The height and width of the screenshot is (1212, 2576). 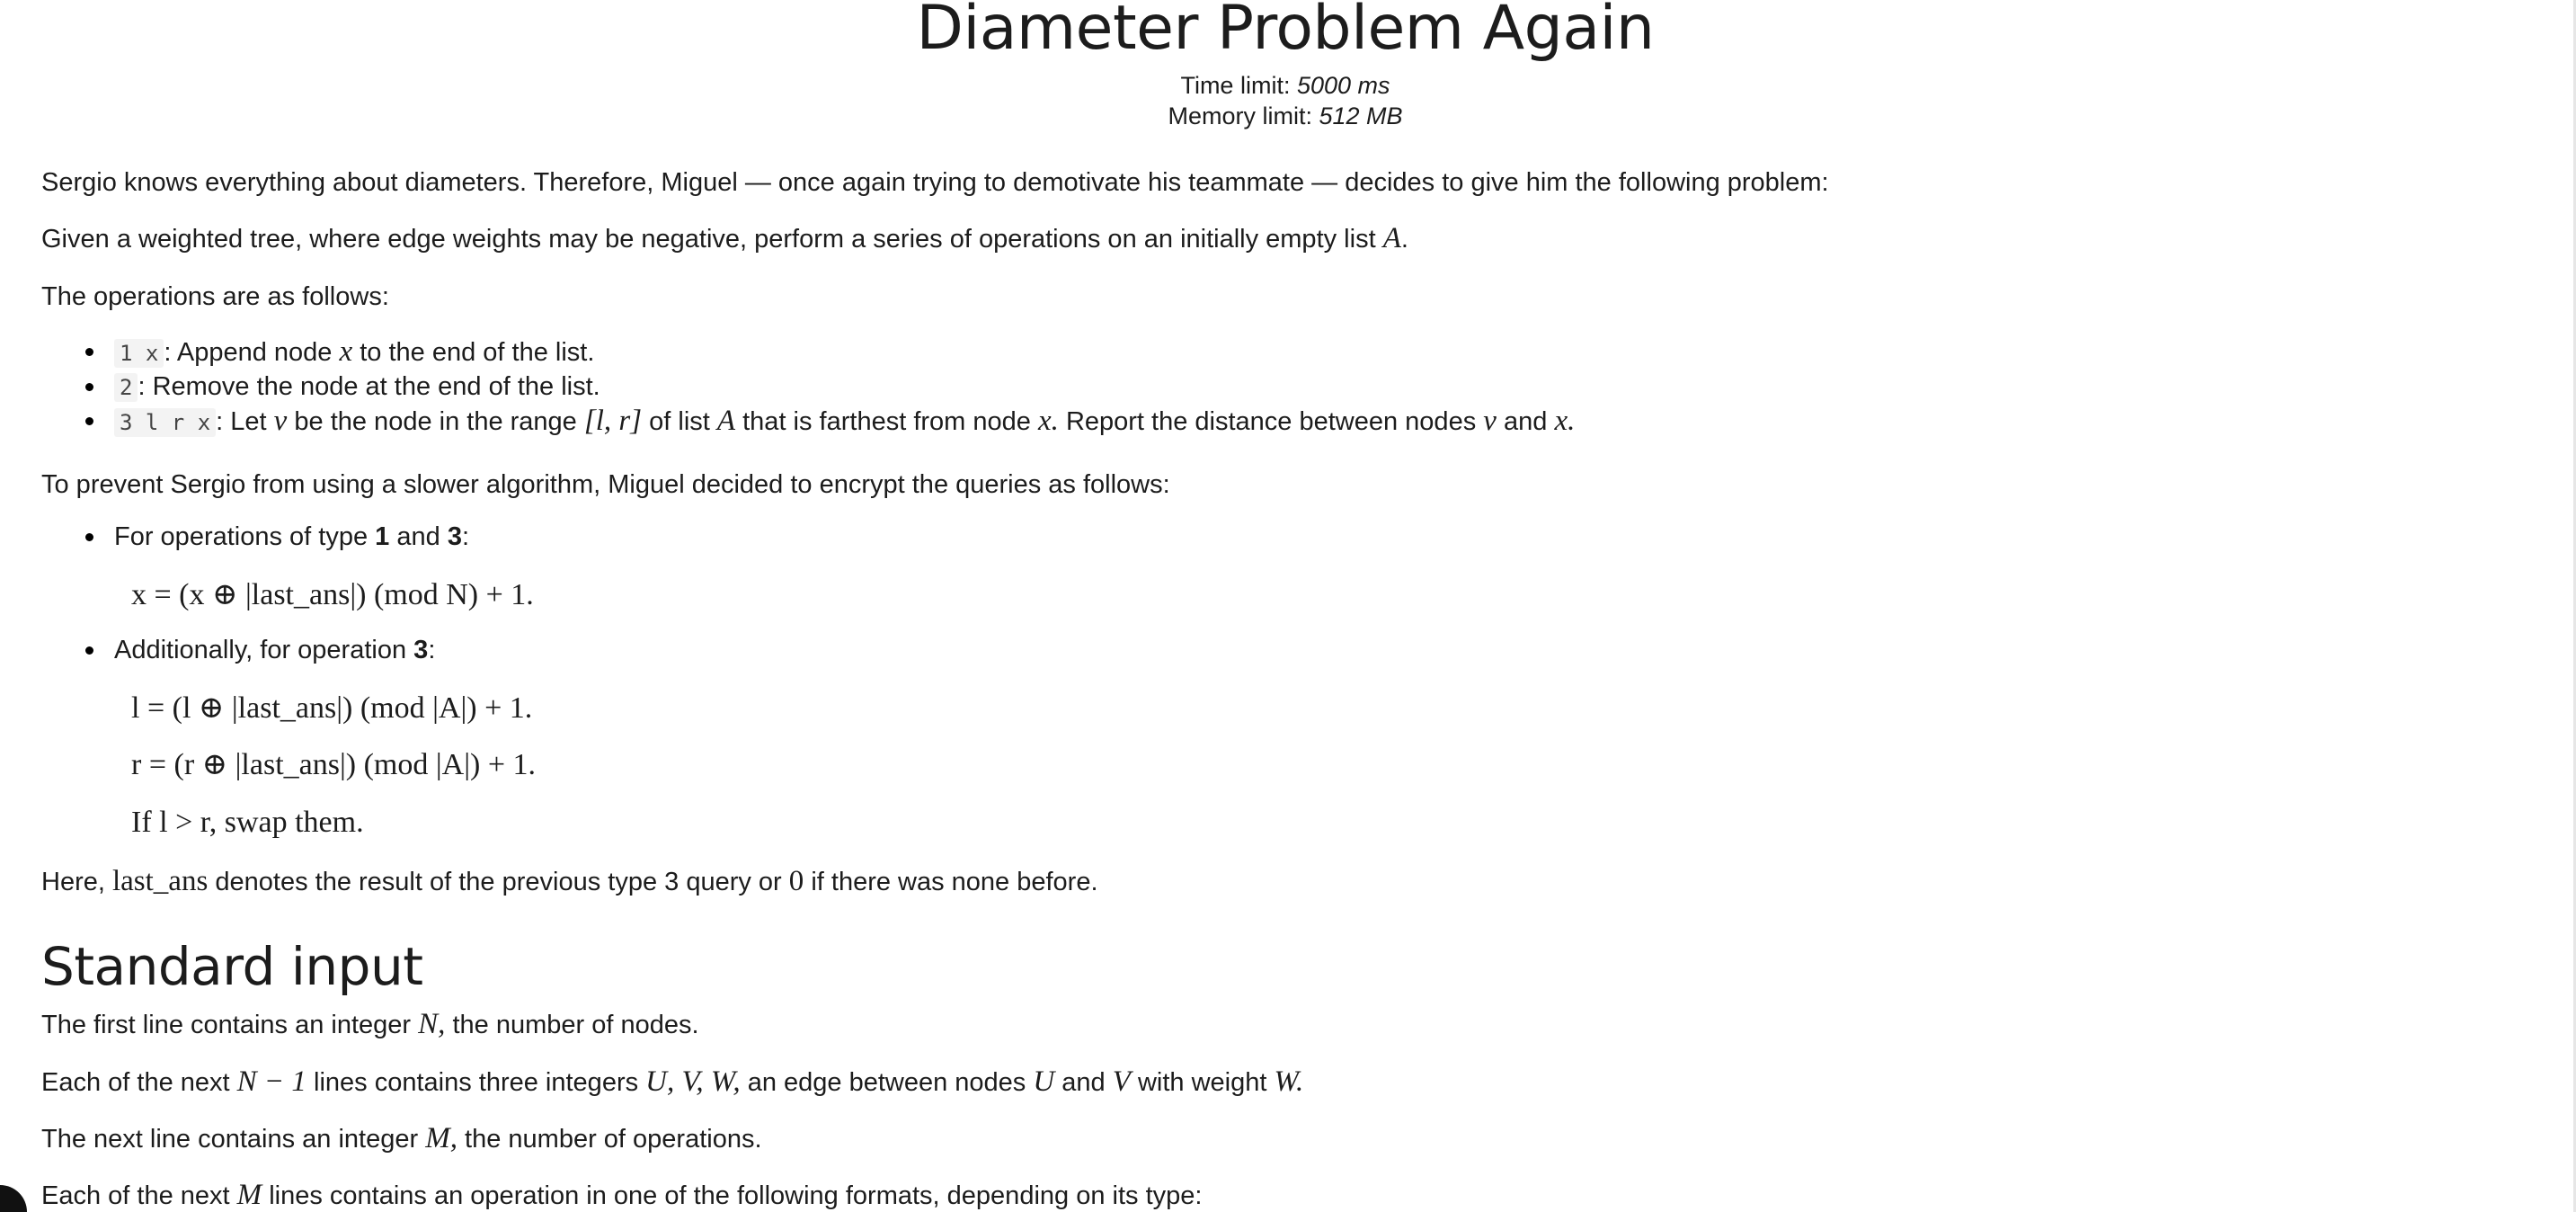 I want to click on page-title: Diameter Problem Again, so click(x=1285, y=32).